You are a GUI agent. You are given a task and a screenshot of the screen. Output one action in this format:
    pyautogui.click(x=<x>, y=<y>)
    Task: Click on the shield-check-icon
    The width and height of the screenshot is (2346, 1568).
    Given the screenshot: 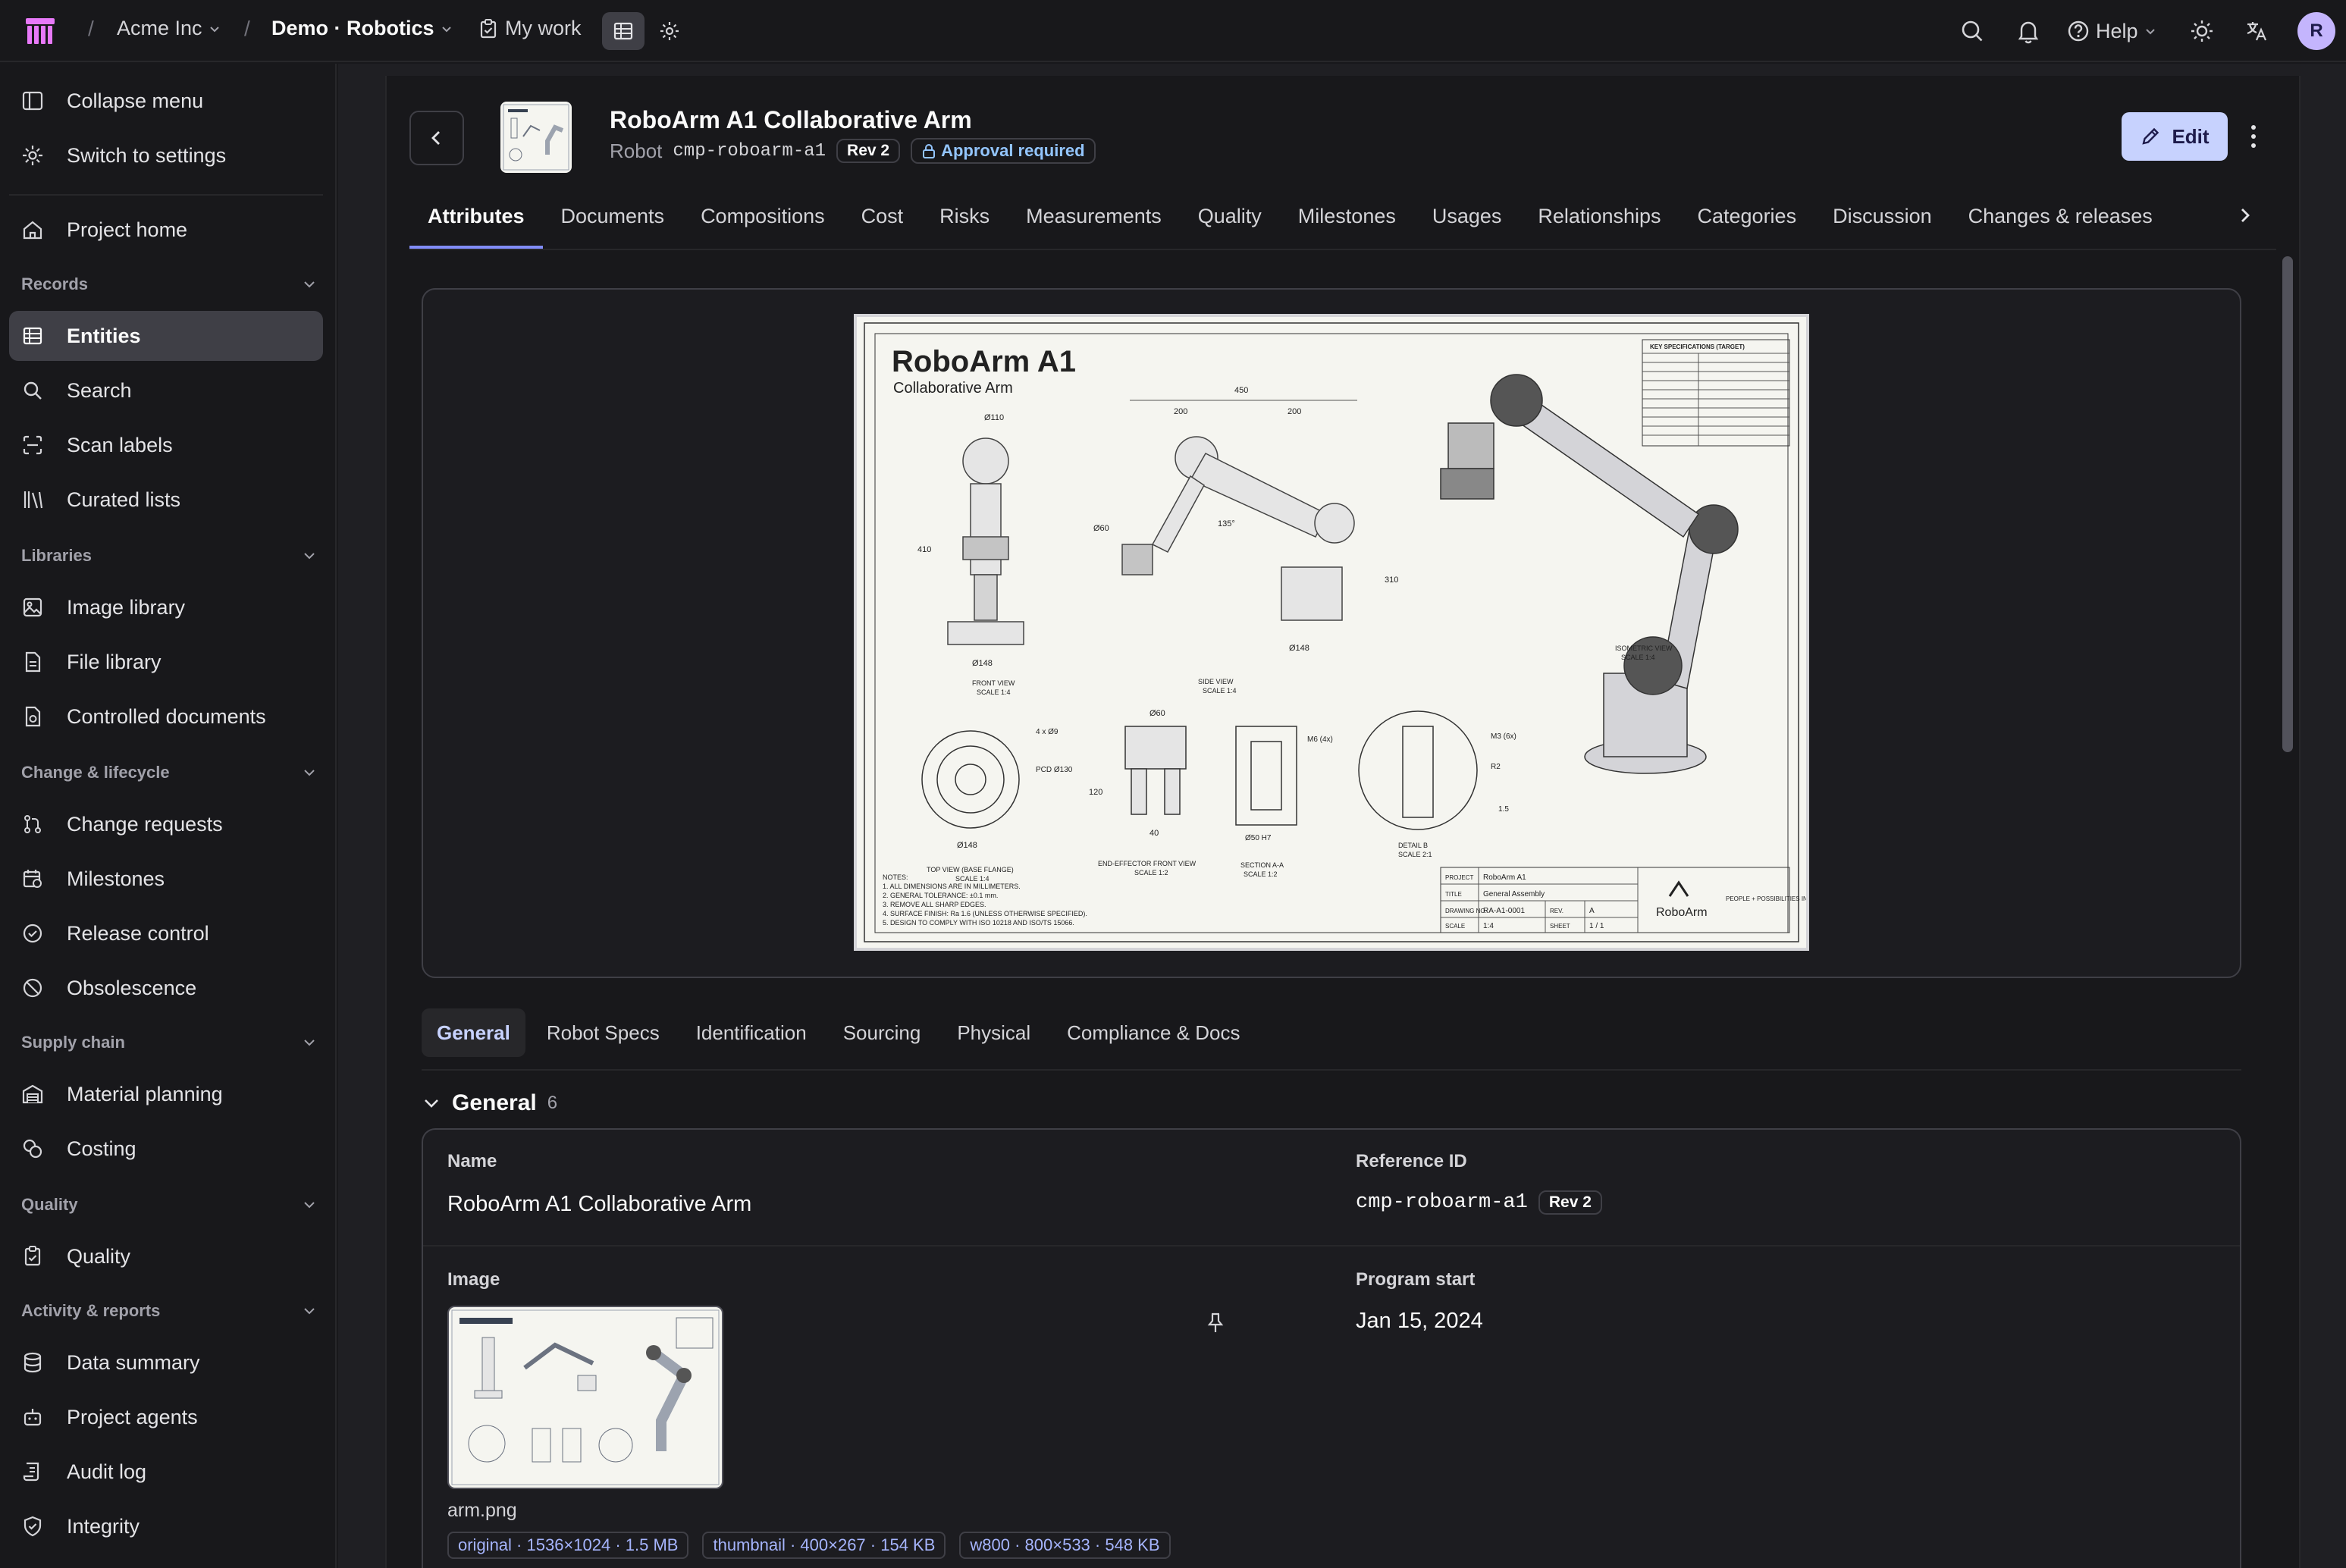 What is the action you would take?
    pyautogui.click(x=33, y=1527)
    